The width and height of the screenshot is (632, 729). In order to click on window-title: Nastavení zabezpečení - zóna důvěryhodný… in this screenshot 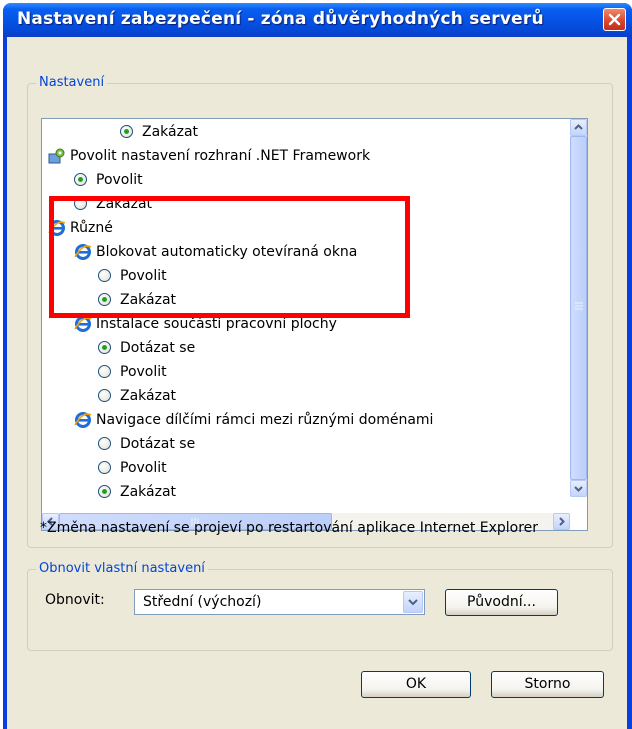, I will do `click(280, 19)`.